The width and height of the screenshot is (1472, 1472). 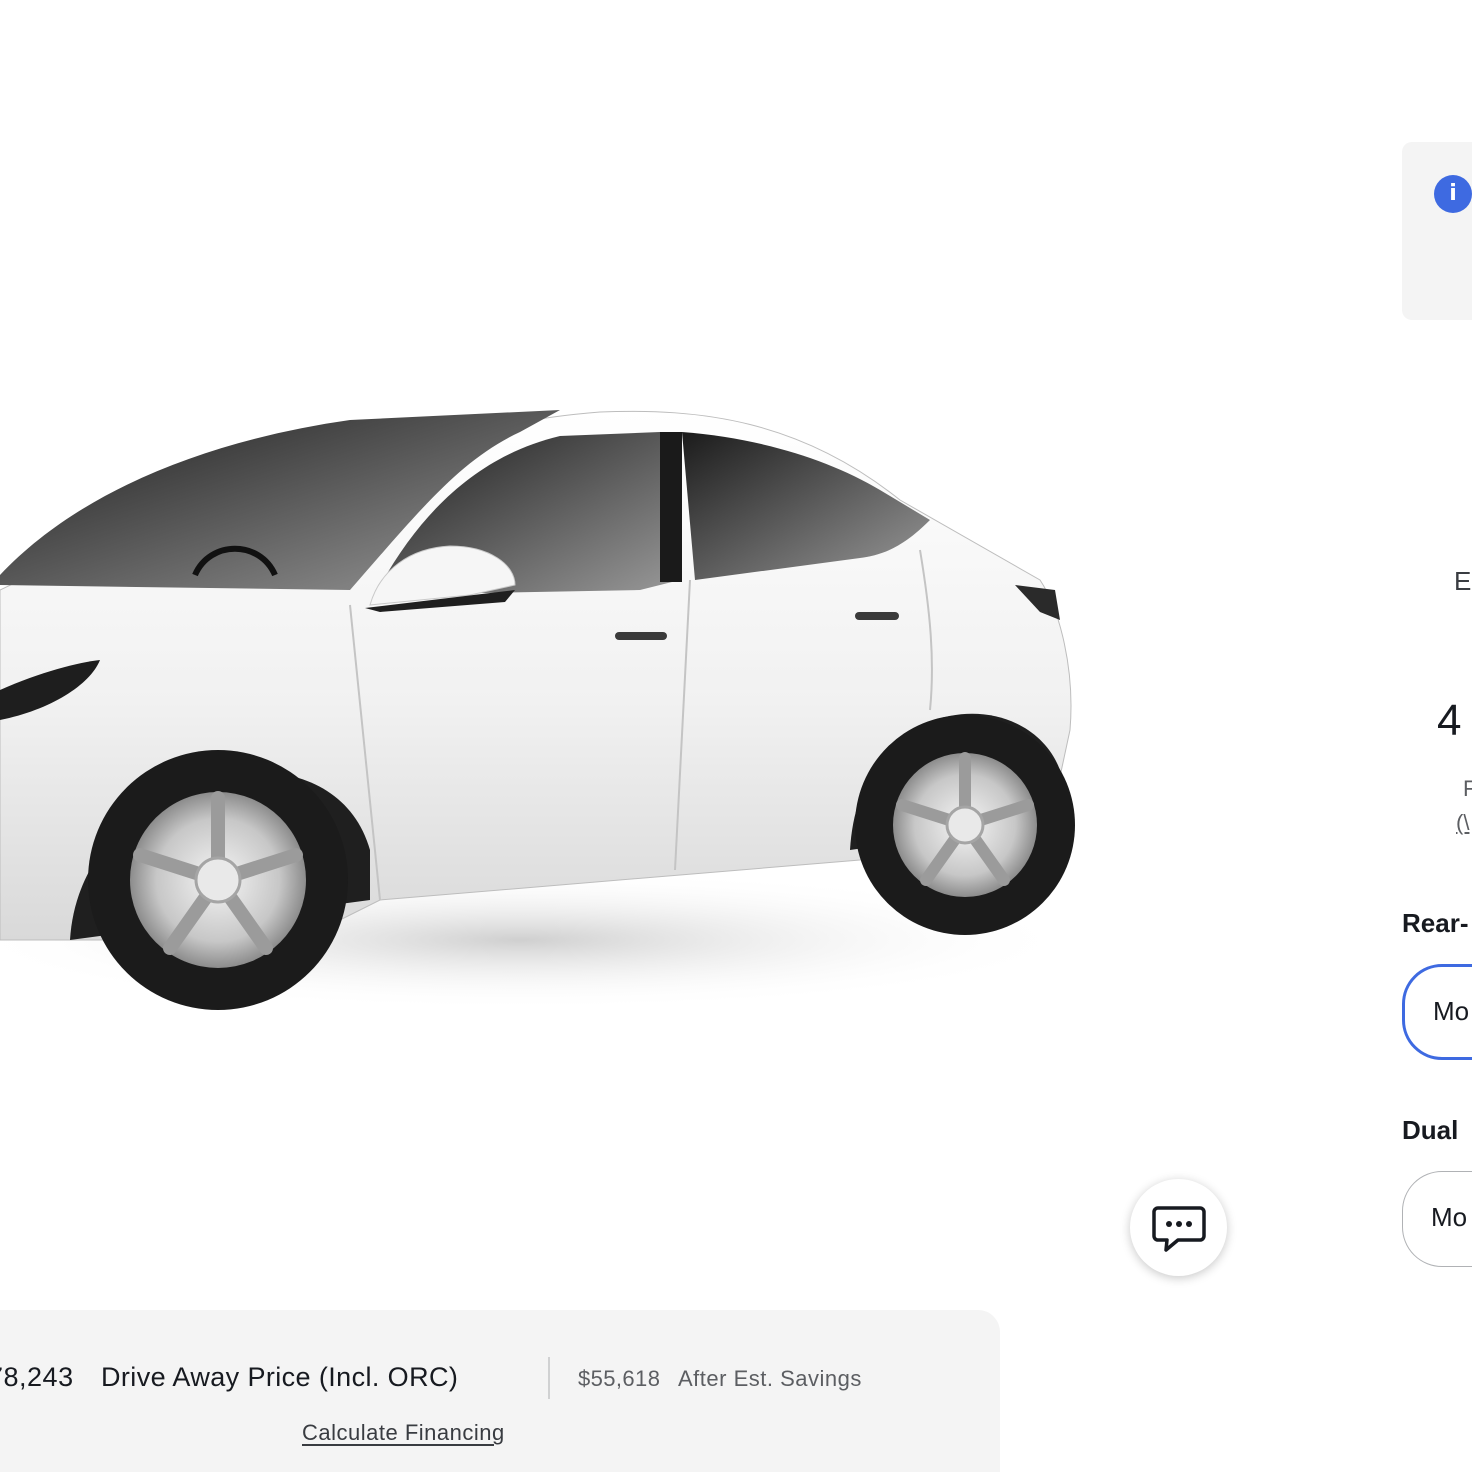 I want to click on info-banner: i, so click(x=1437, y=231).